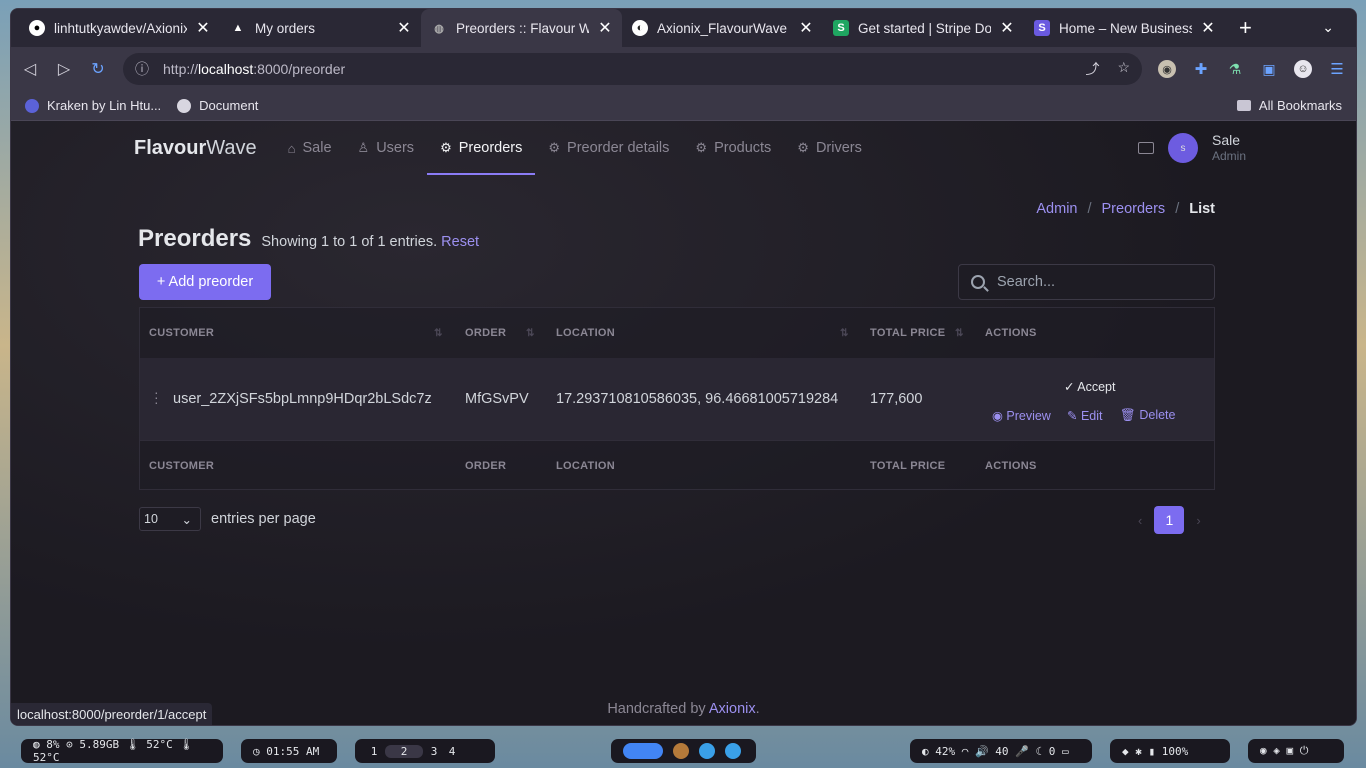 The image size is (1366, 768). I want to click on nav-products: ⚙ Products, so click(733, 148).